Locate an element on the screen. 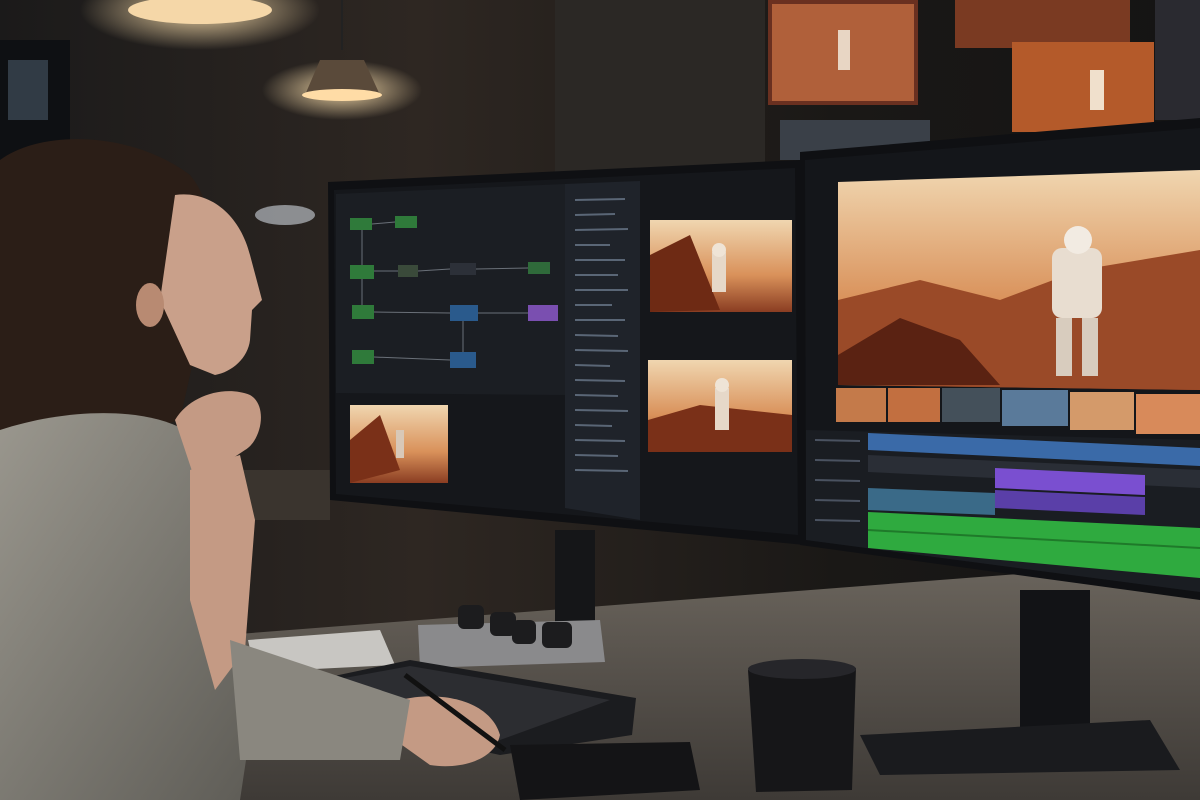  drawing-tablet is located at coordinates (605, 771).